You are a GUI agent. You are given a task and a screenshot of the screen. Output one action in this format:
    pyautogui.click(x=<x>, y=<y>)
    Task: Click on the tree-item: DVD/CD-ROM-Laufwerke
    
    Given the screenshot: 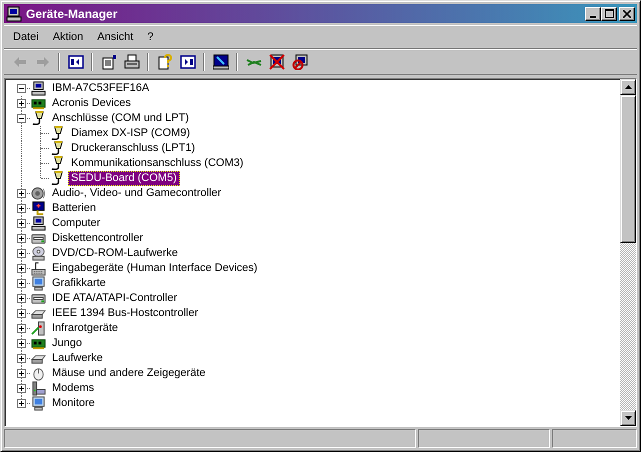 What is the action you would take?
    pyautogui.click(x=115, y=253)
    